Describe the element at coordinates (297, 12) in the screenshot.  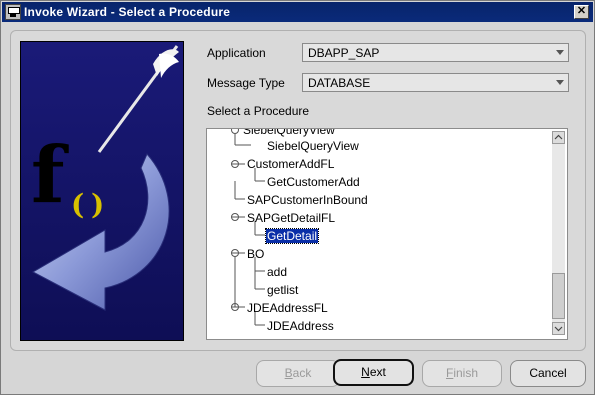
I see `title-bar: Invoke Wizard - Select a Procedure ✕` at that location.